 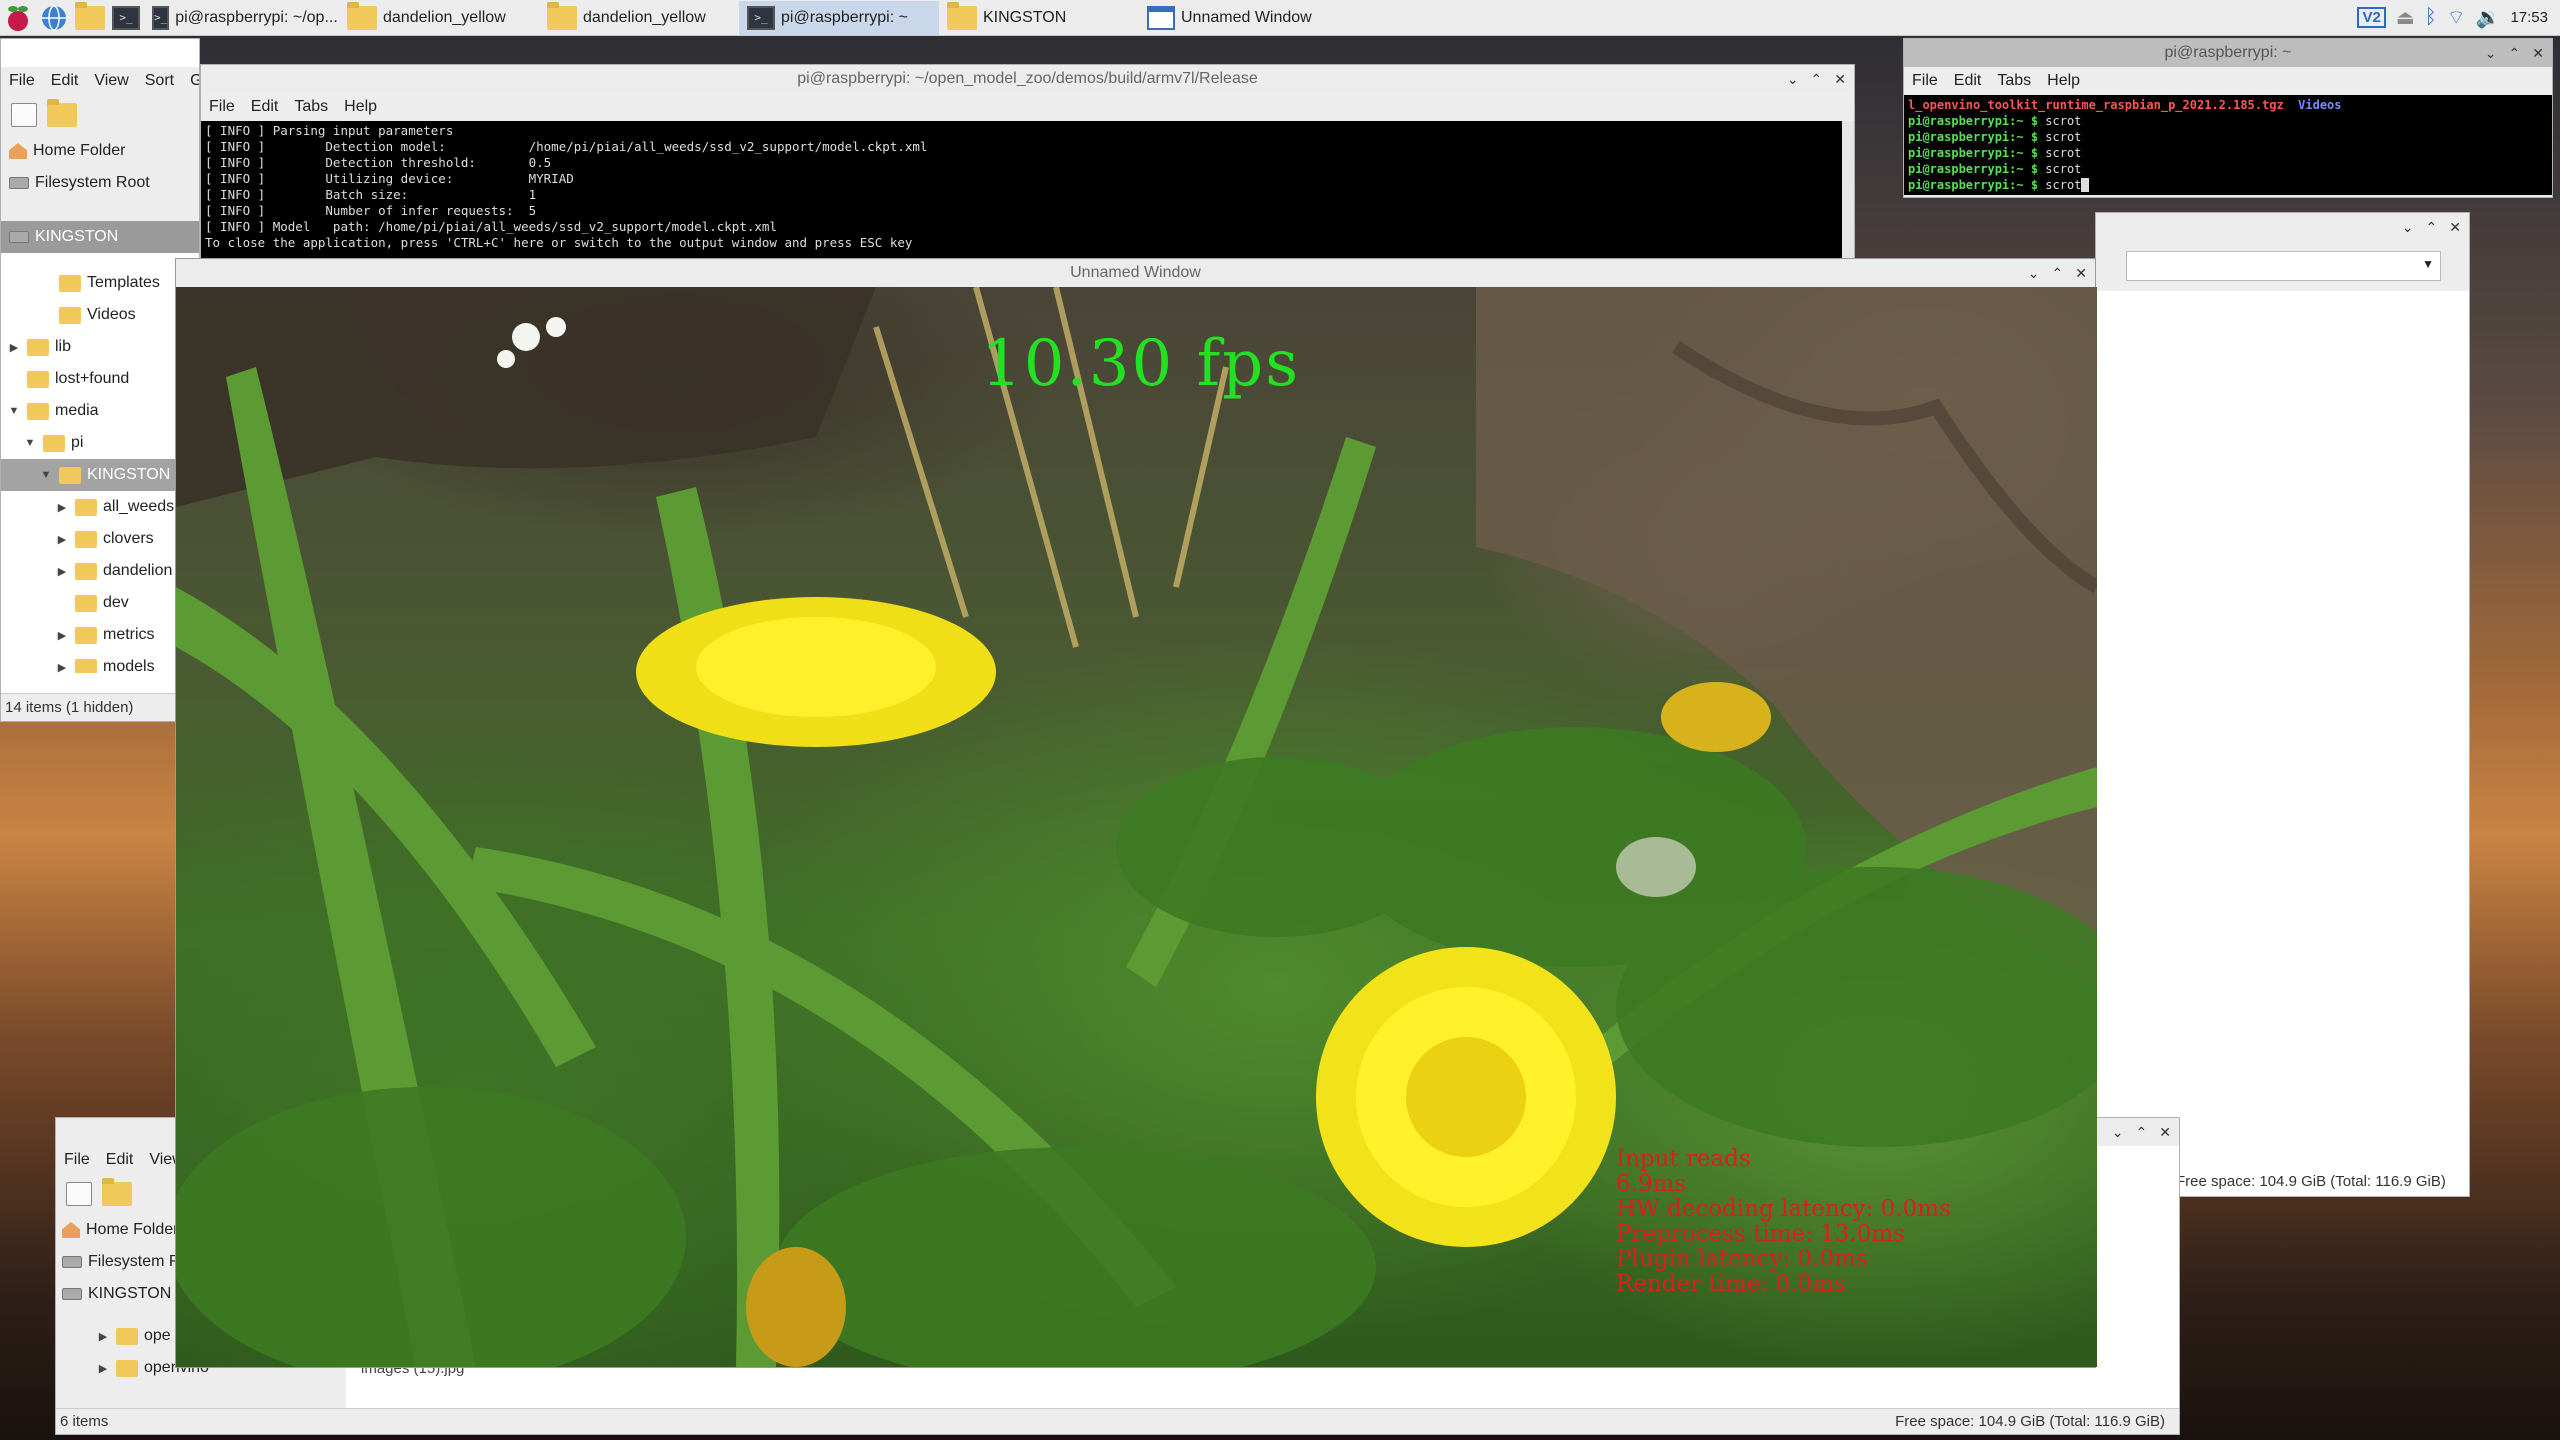 I want to click on tree-item-pi: ▼ pi, so click(x=100, y=443).